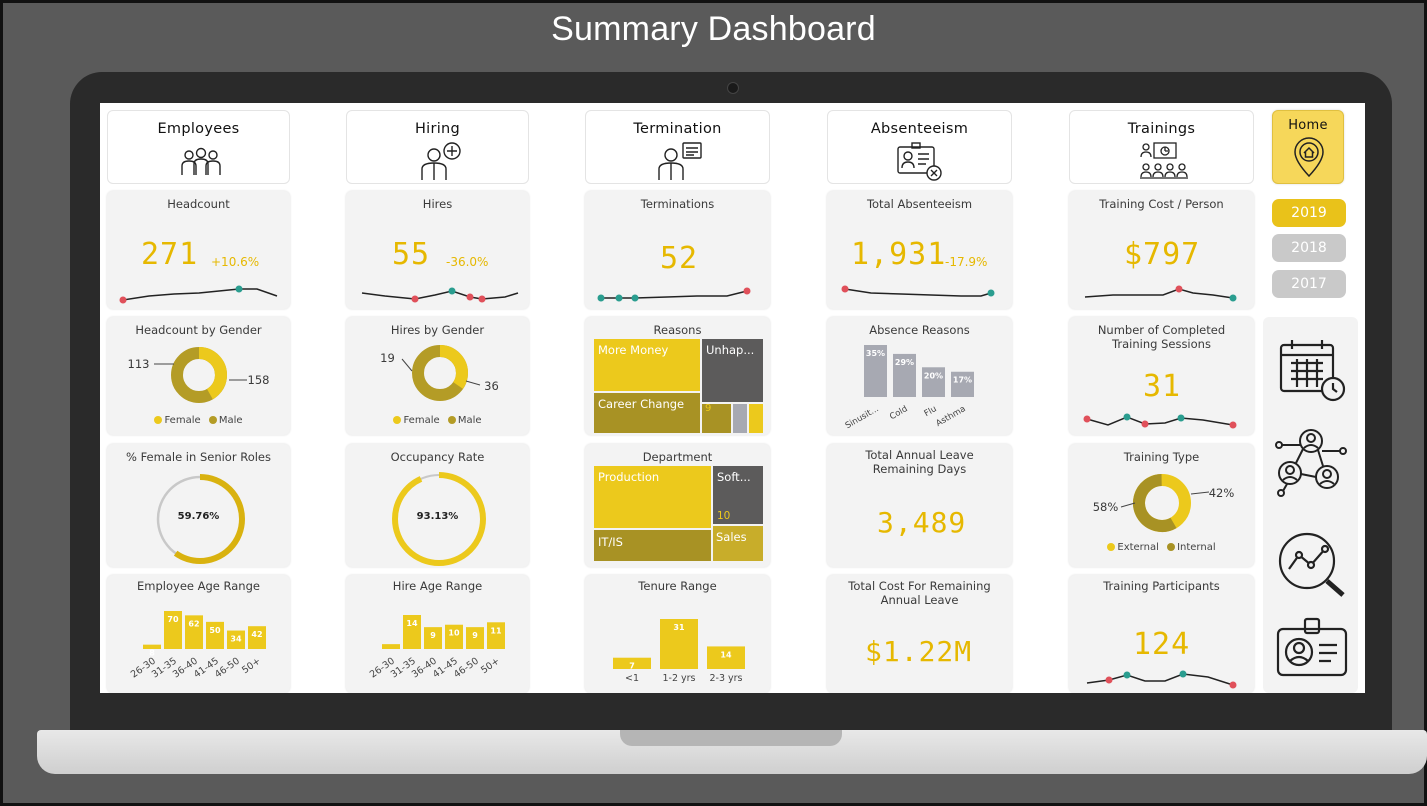 This screenshot has height=806, width=1427. Describe the element at coordinates (215, 630) in the screenshot. I see `bar-value-label: 50` at that location.